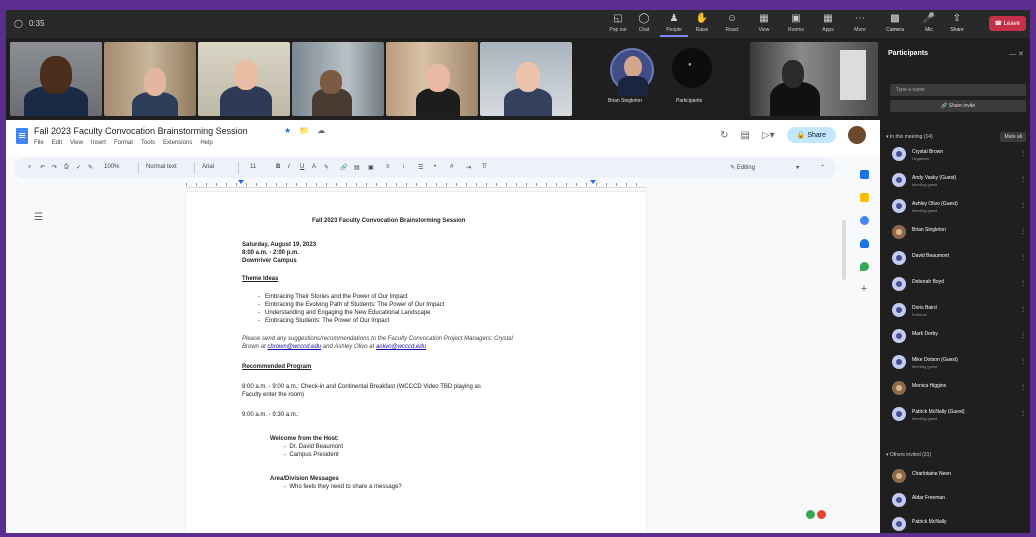  What do you see at coordinates (864, 289) in the screenshot?
I see `add-icon: +` at bounding box center [864, 289].